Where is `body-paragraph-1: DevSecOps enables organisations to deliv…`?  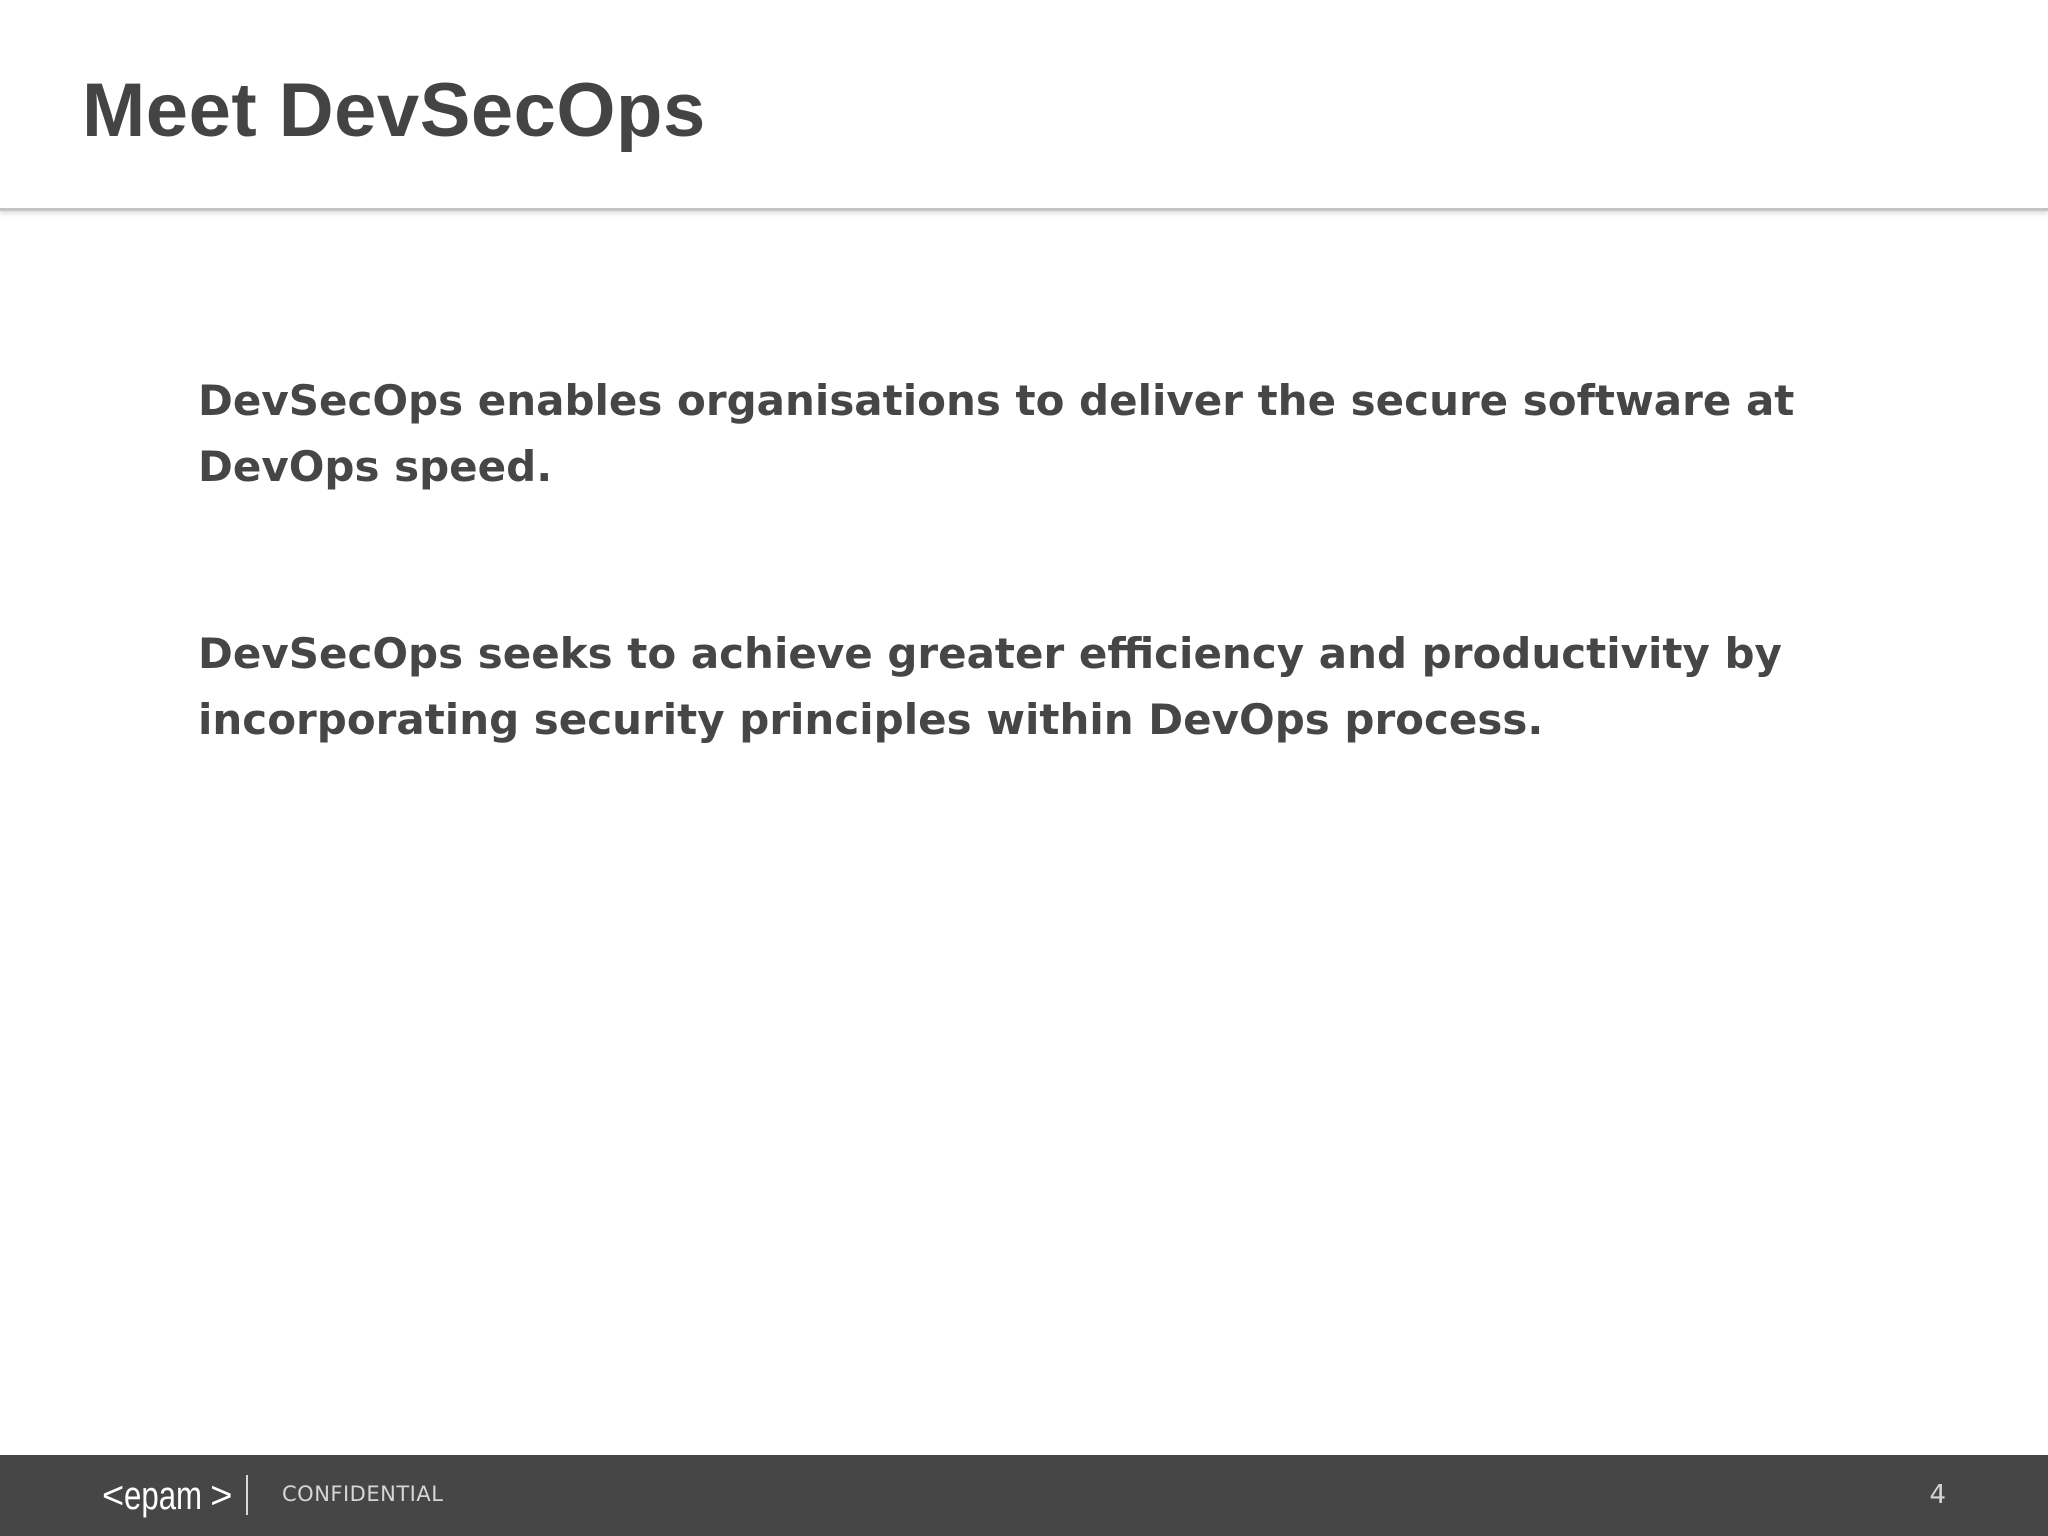 body-paragraph-1: DevSecOps enables organisations to deliv… is located at coordinates (996, 433).